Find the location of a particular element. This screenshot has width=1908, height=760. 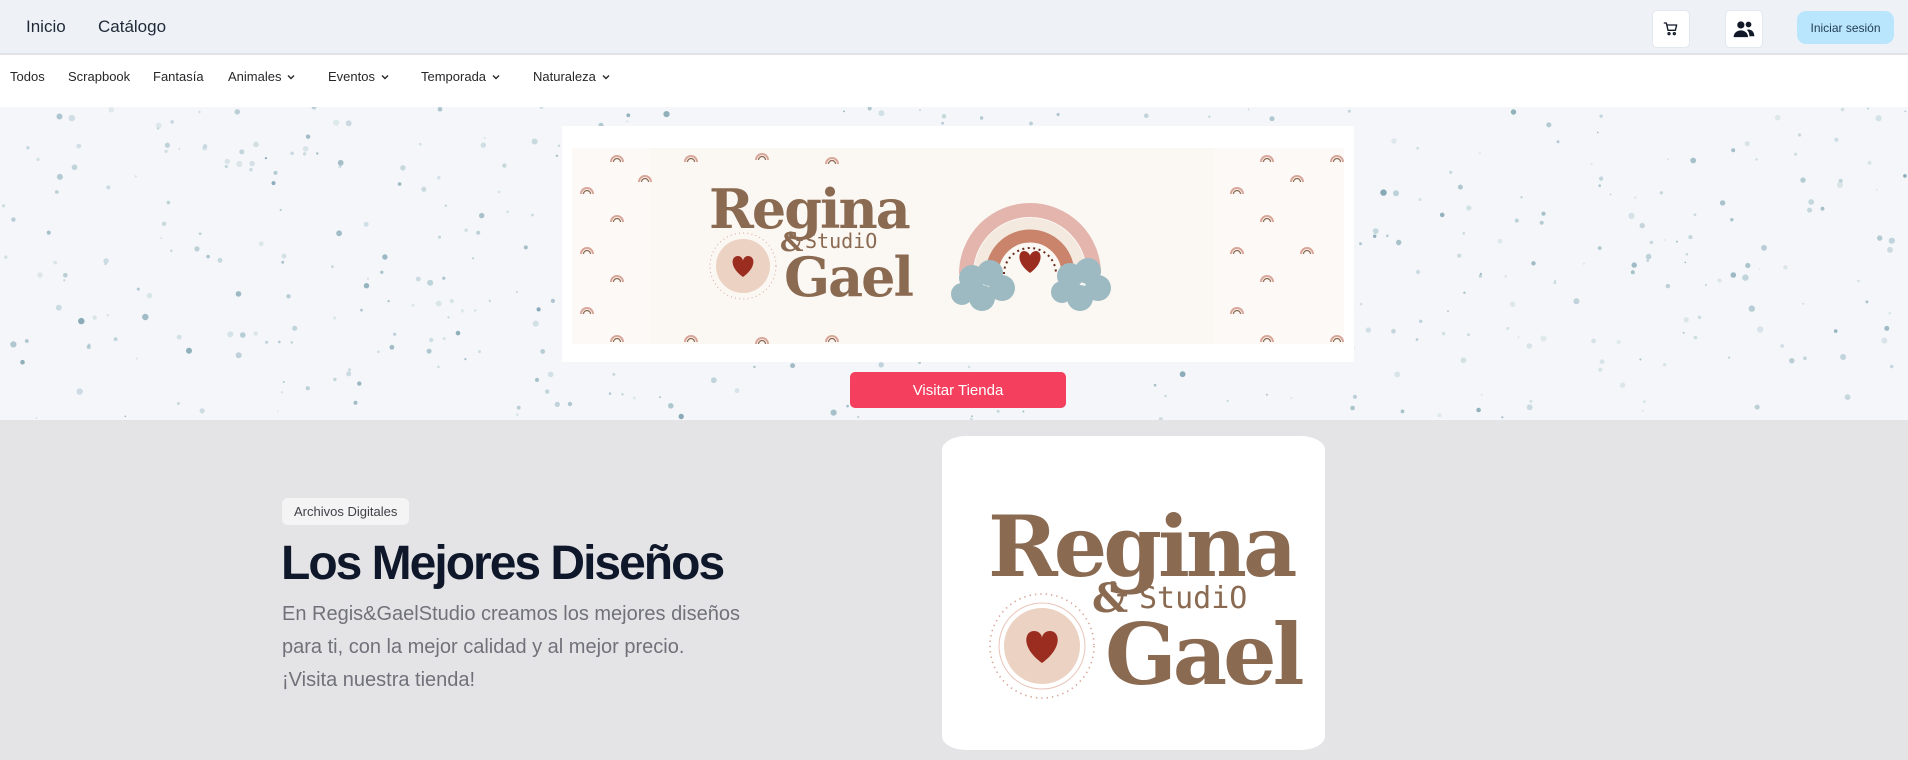

cart-icon is located at coordinates (1670, 29).